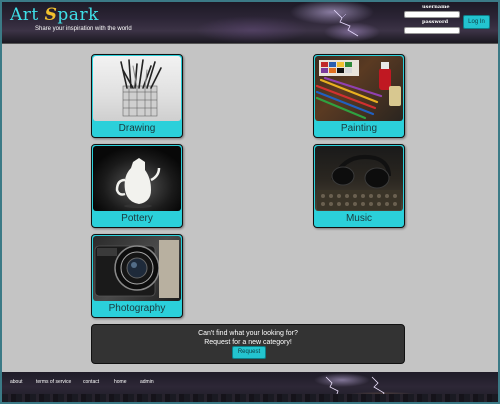 This screenshot has height=404, width=500. I want to click on password-label: password, so click(435, 22).